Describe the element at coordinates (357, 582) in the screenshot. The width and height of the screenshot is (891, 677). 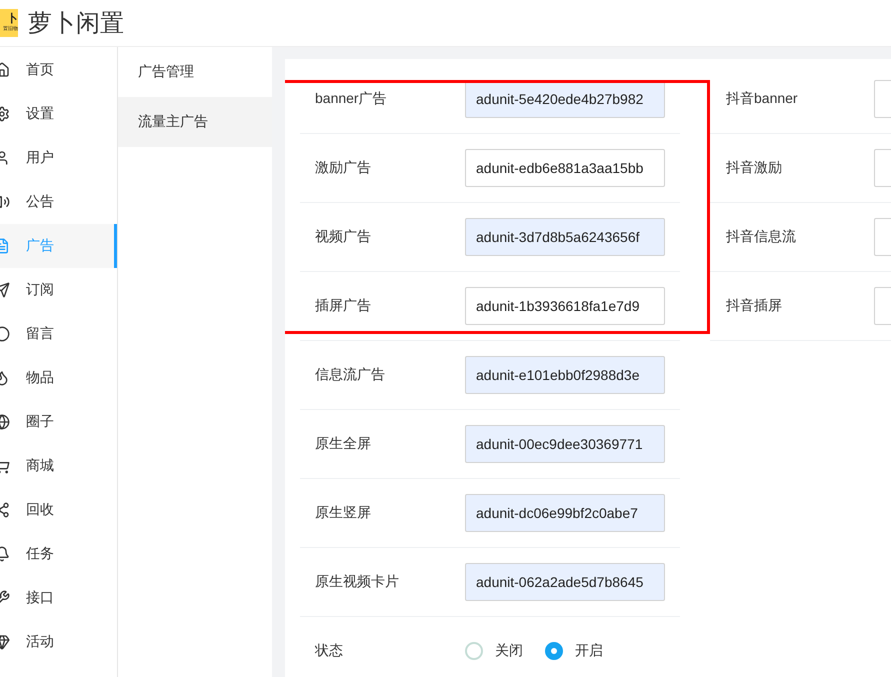
I see `field-label: 原生视频卡片` at that location.